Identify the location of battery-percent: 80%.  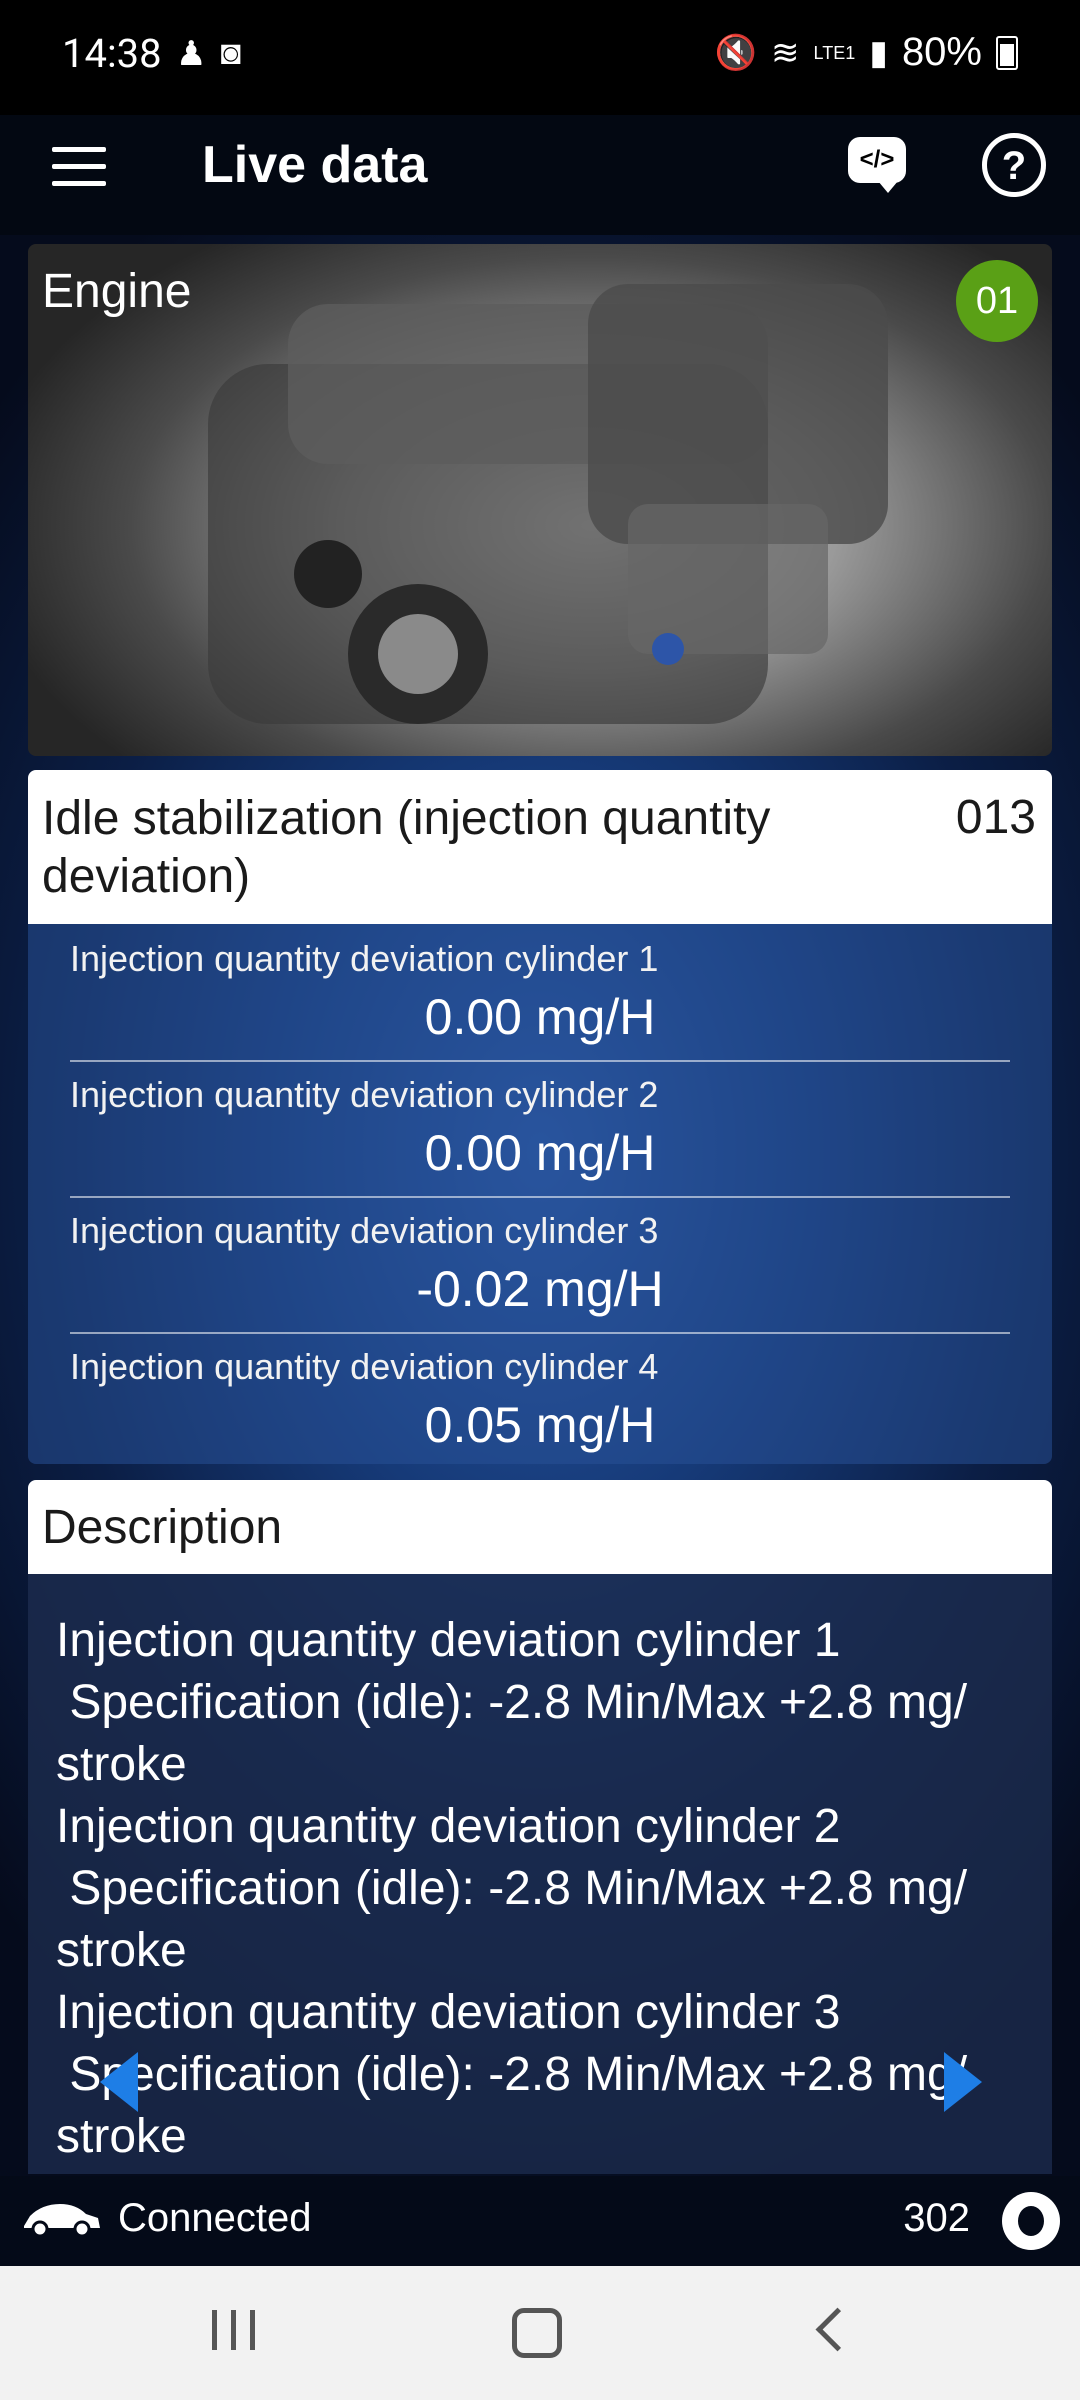
(941, 52).